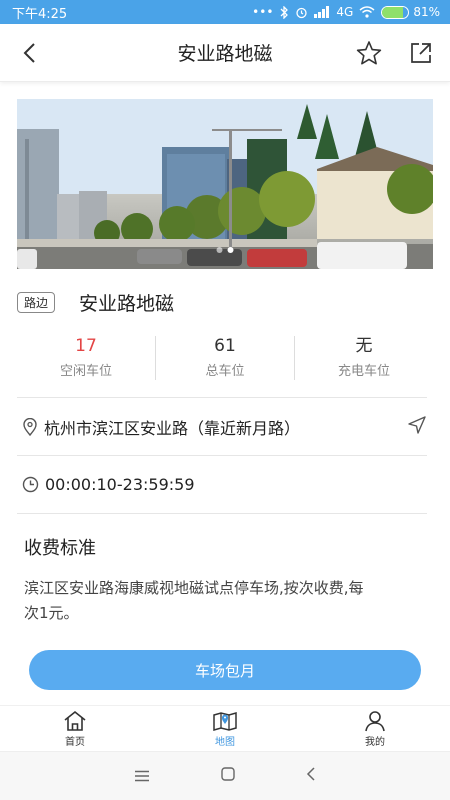 Image resolution: width=450 pixels, height=800 pixels. Describe the element at coordinates (263, 12) in the screenshot. I see `more-dots-icon: •••` at that location.